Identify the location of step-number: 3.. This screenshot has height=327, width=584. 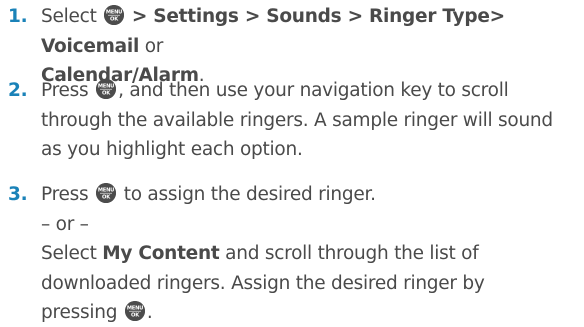
(18, 194).